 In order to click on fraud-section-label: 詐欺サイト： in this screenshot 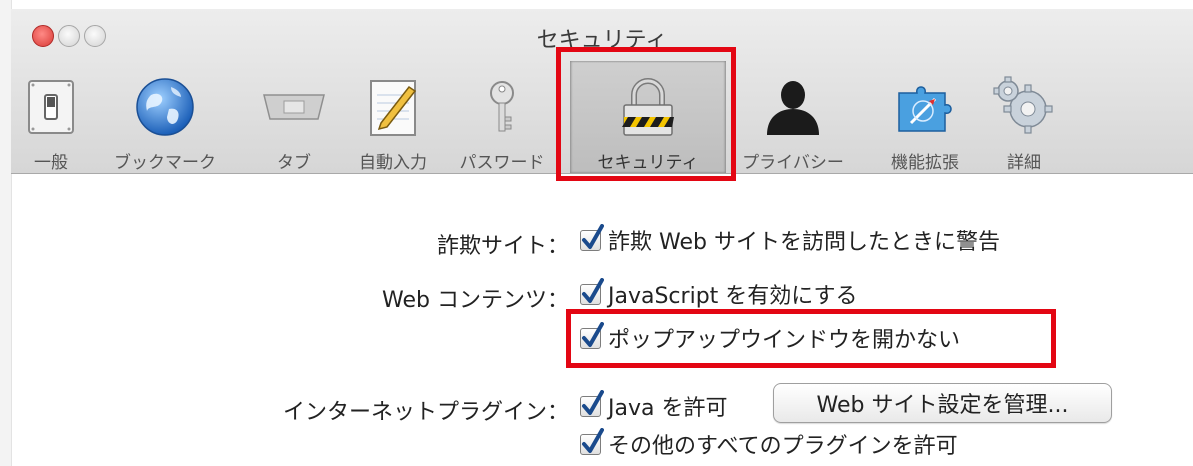, I will do `click(502, 246)`.